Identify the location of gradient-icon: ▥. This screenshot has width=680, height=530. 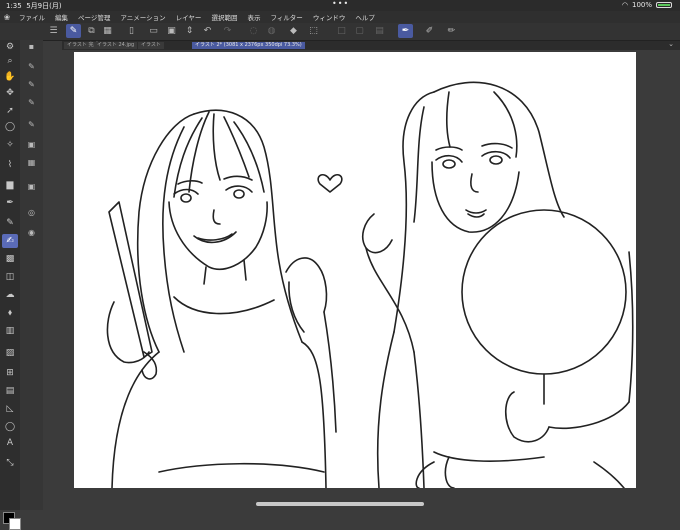
(10, 331).